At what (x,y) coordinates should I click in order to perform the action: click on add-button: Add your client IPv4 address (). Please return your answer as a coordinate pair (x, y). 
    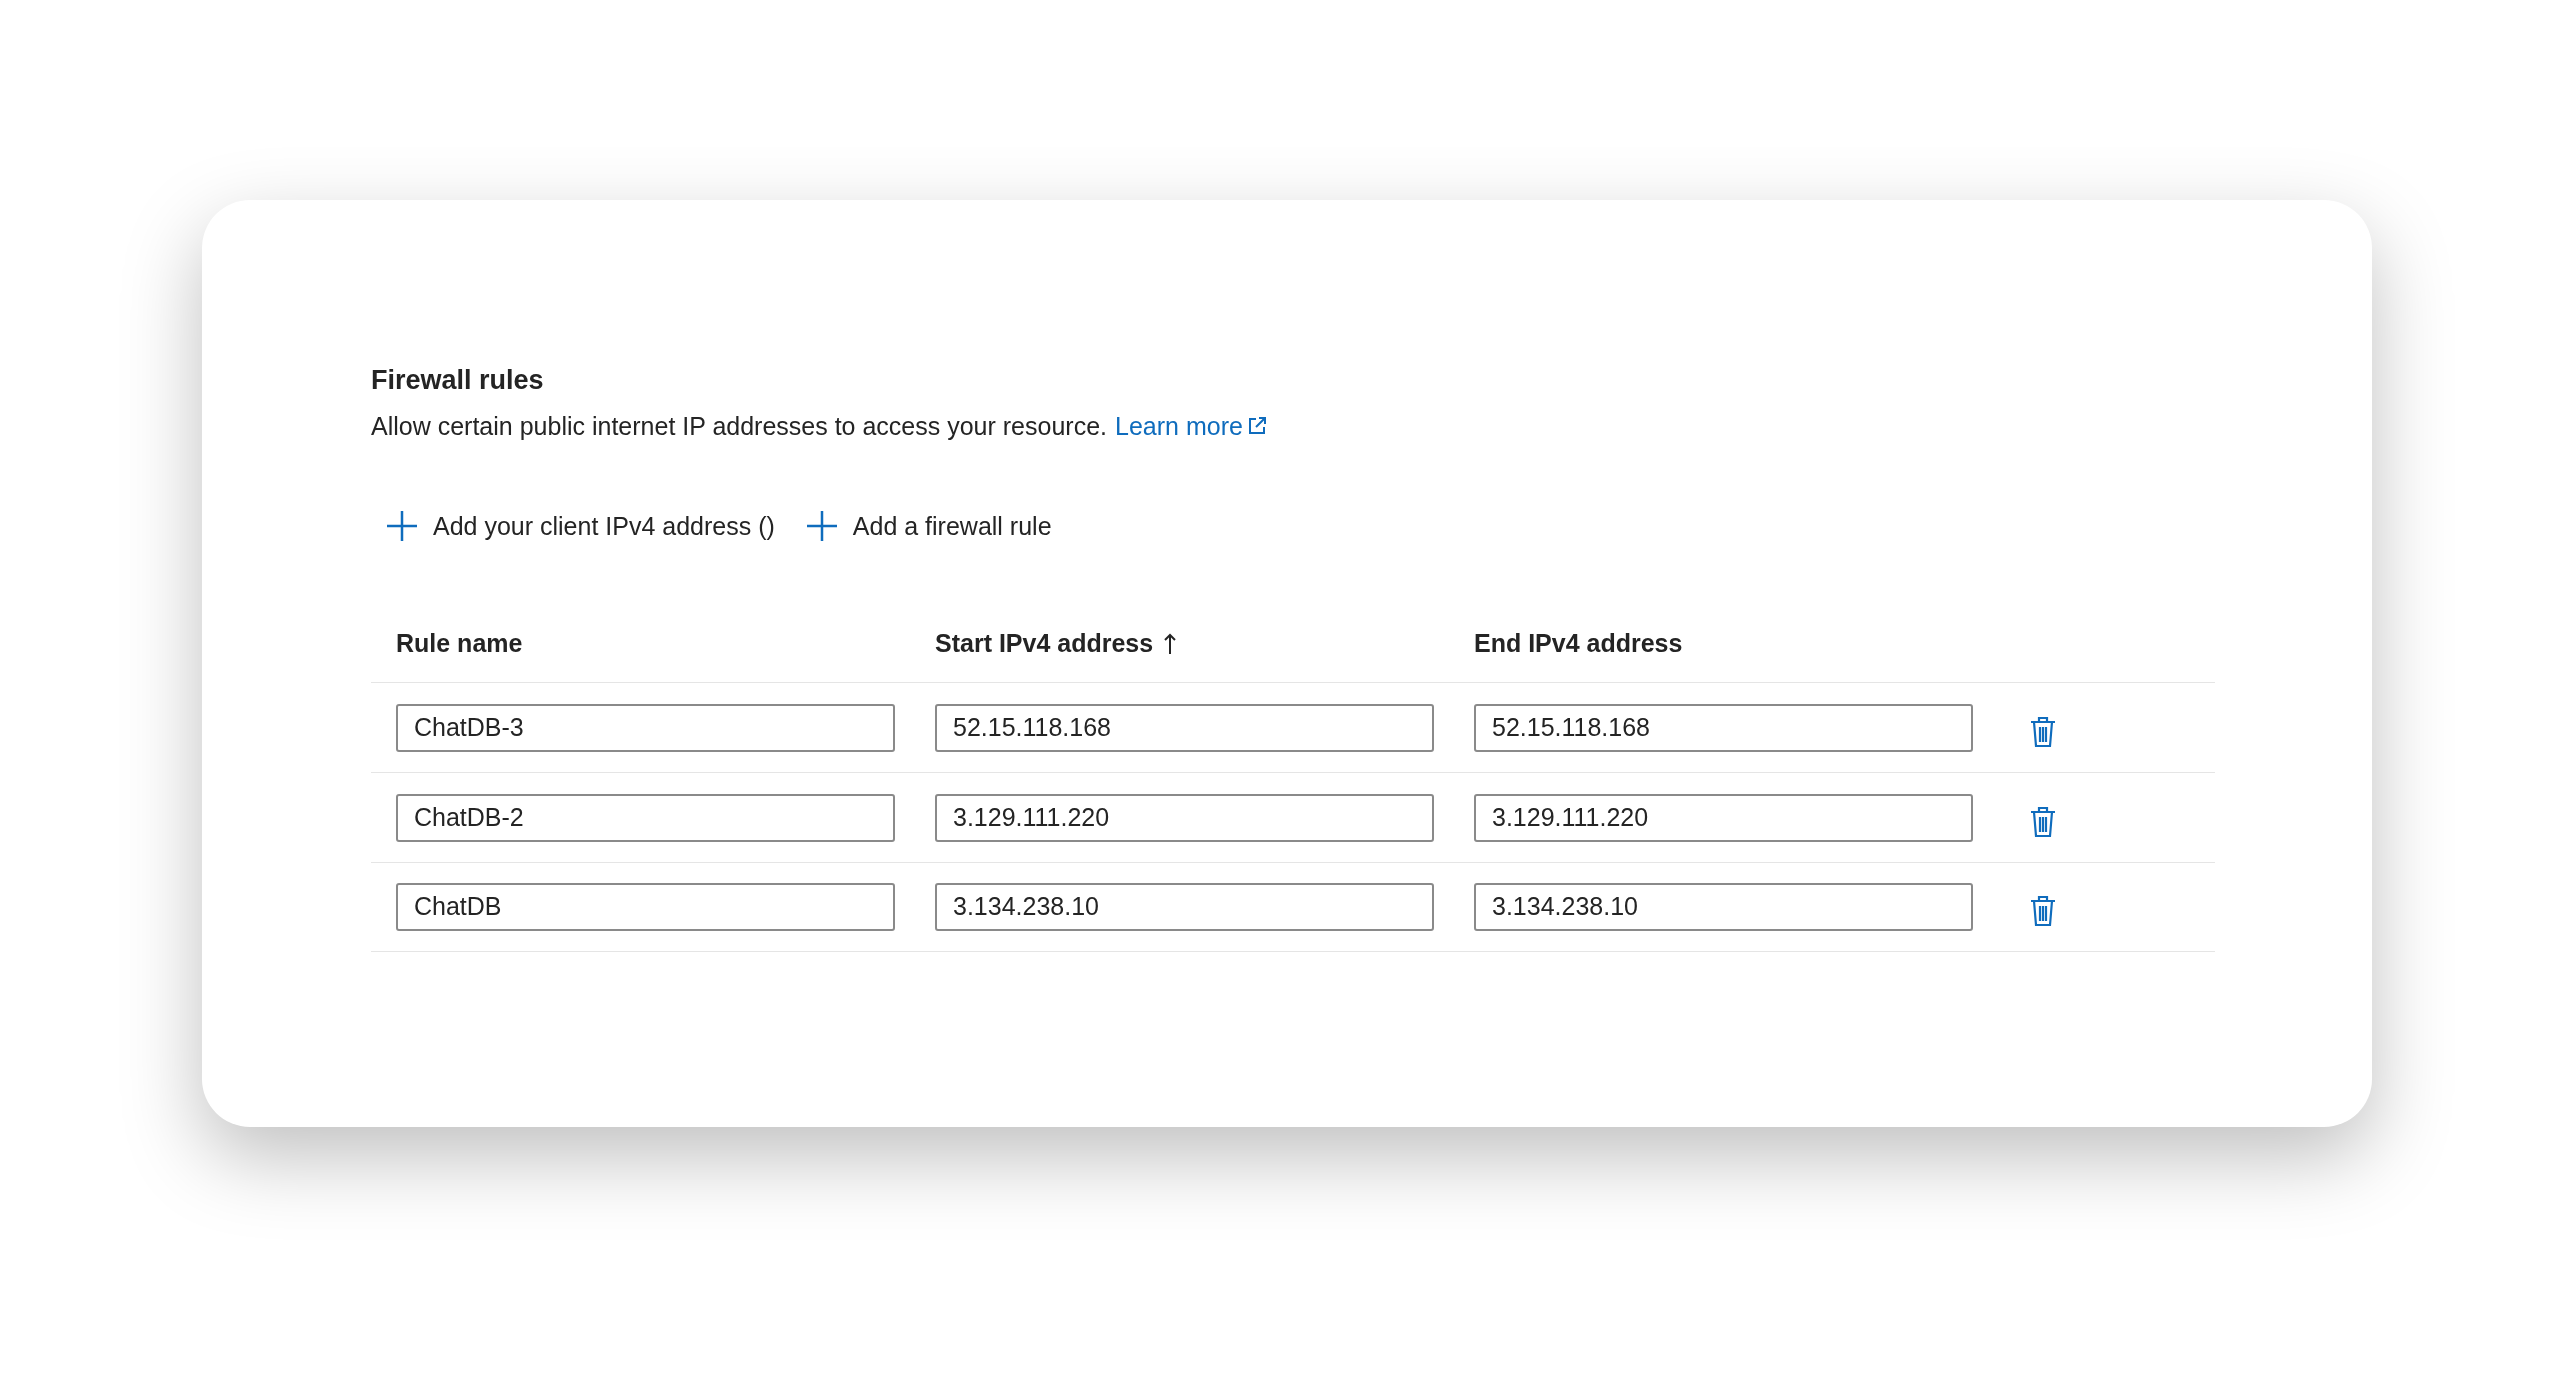
    Looking at the image, I should click on (580, 526).